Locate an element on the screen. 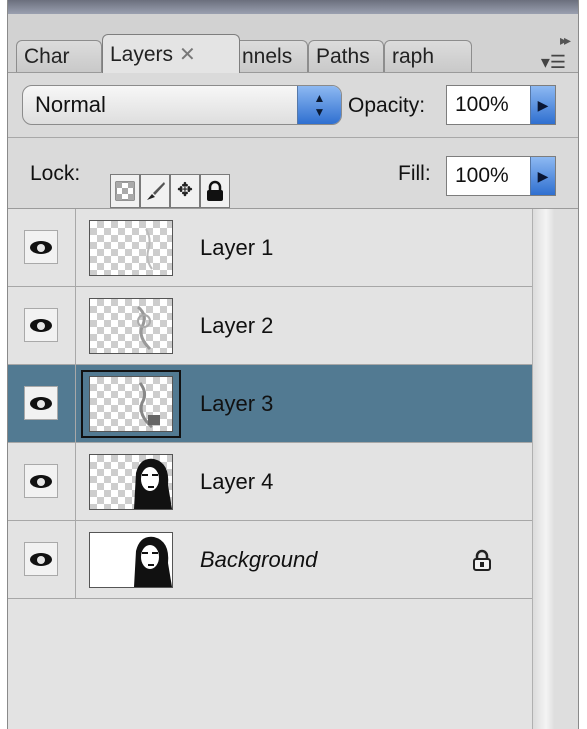 Image resolution: width=587 pixels, height=729 pixels. lock-buttons: ✥ is located at coordinates (203, 182).